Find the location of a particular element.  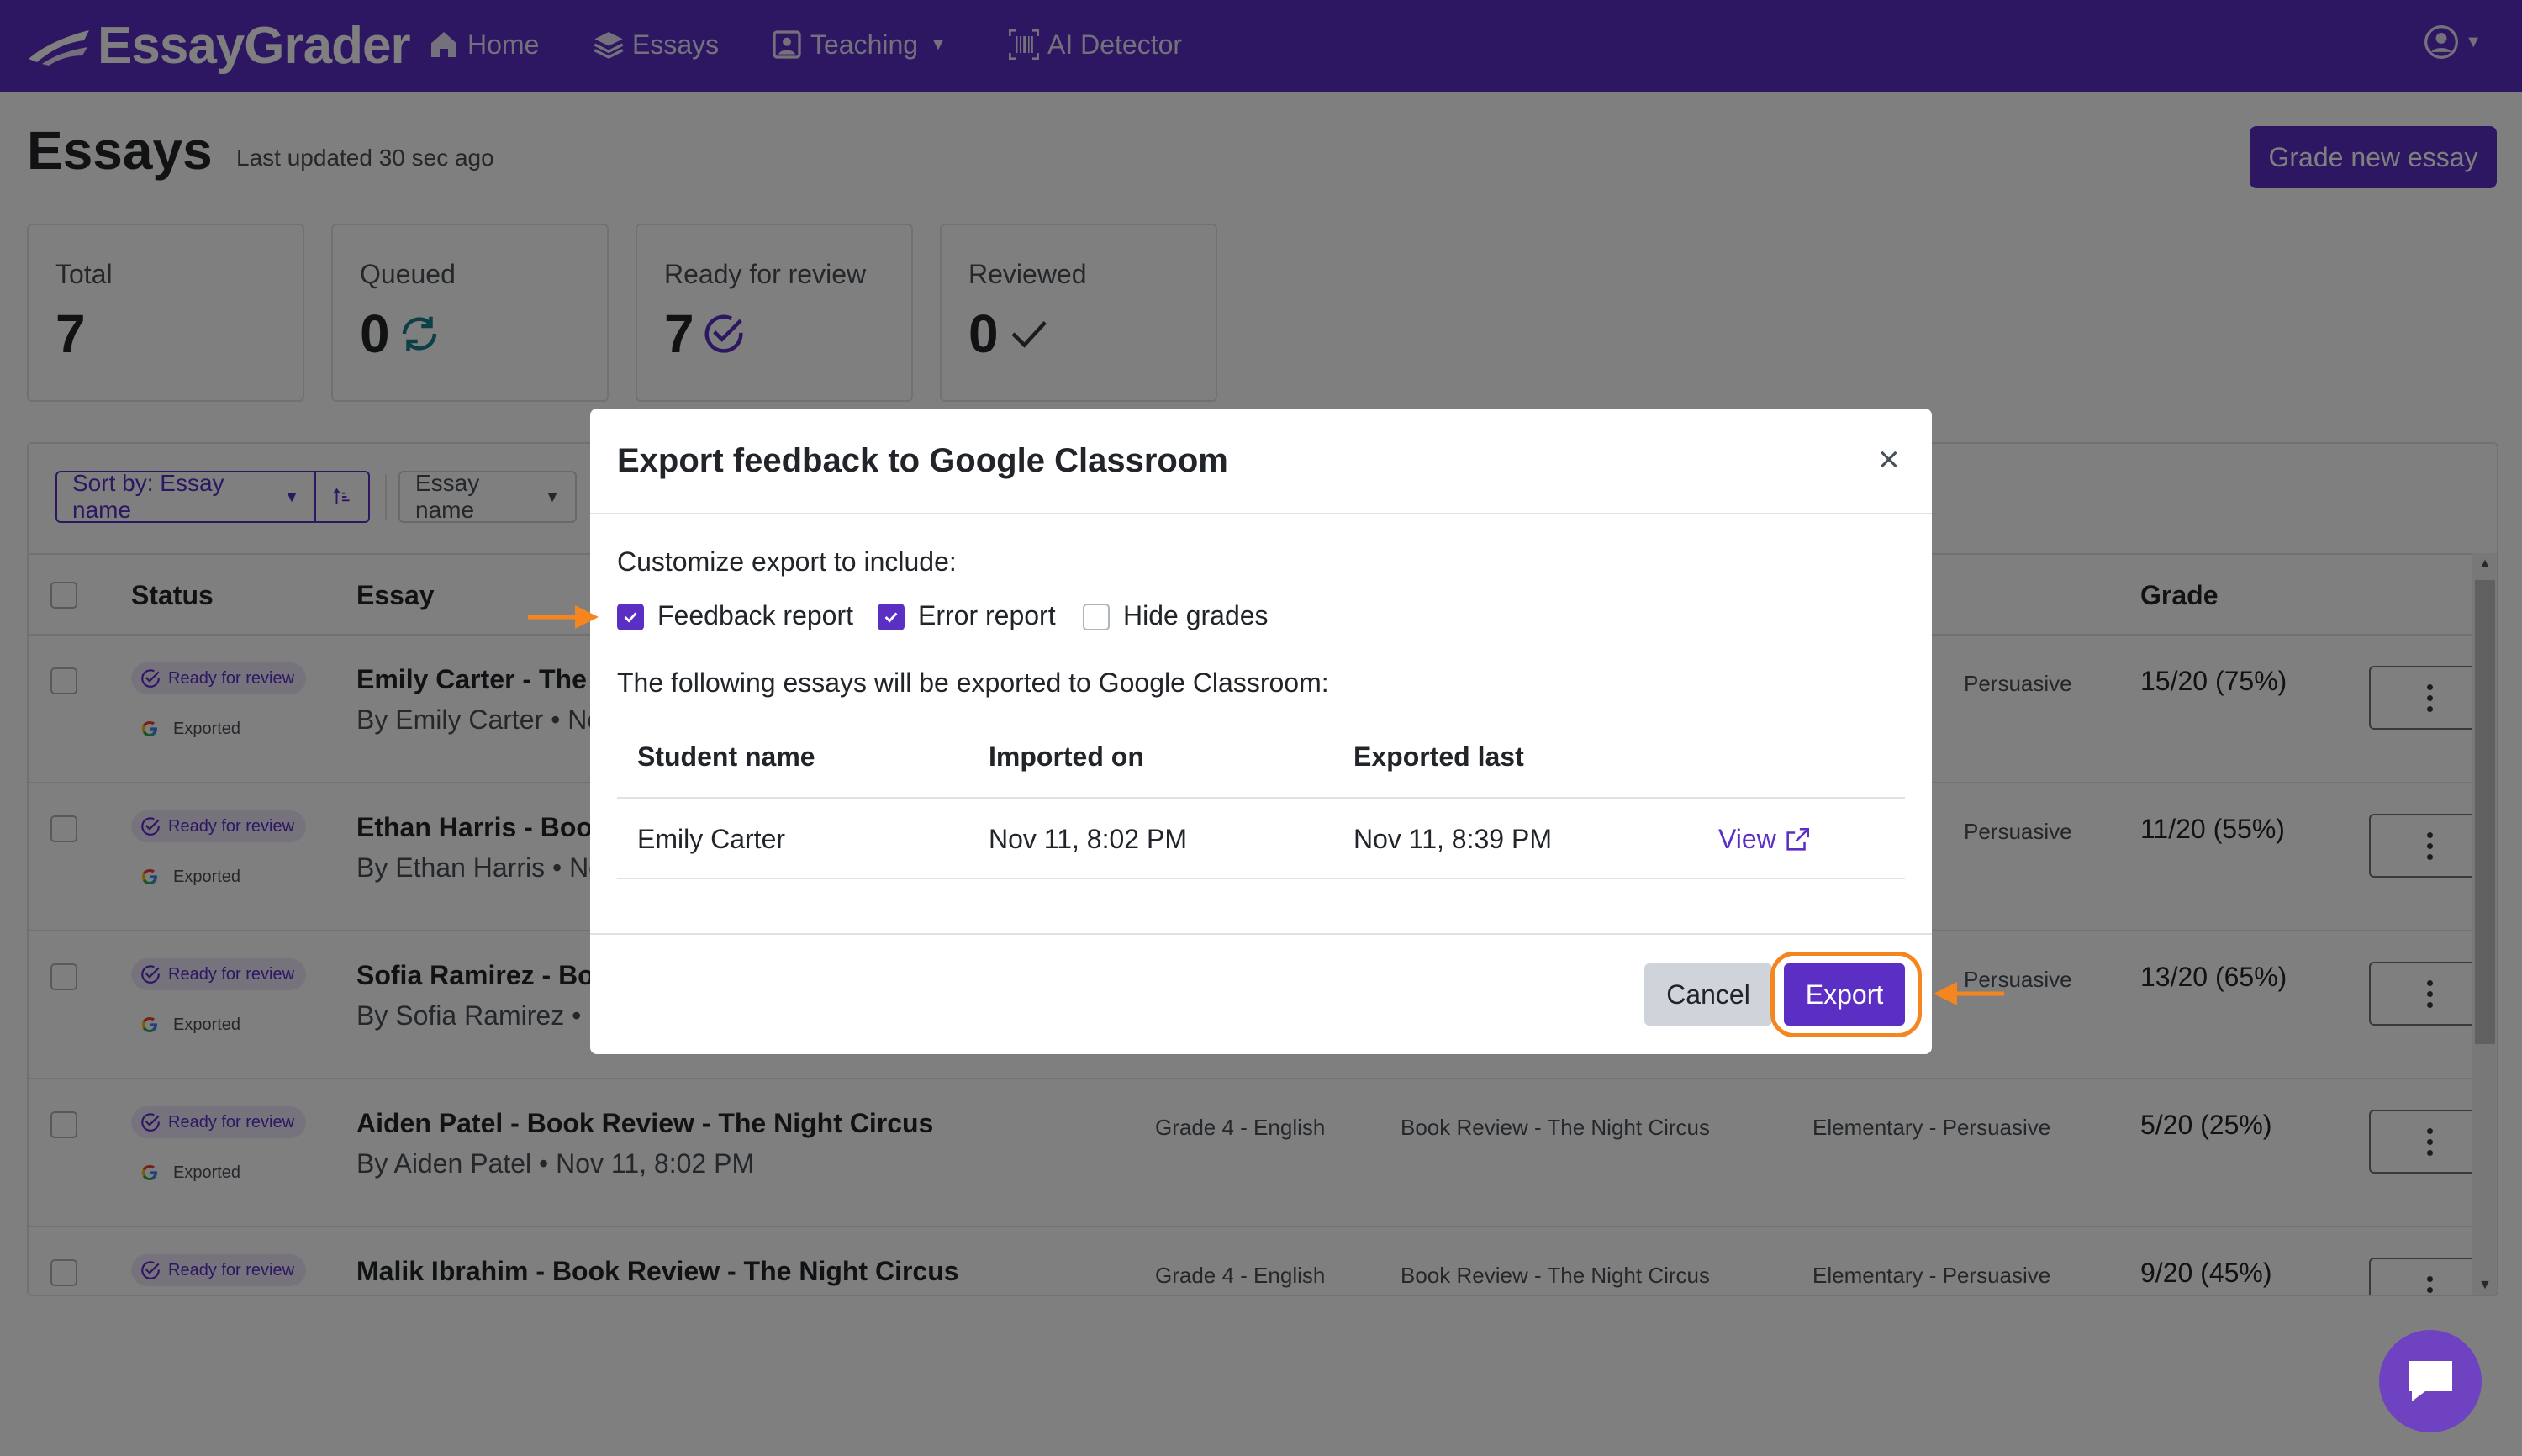

close-icon: × is located at coordinates (1889, 460).